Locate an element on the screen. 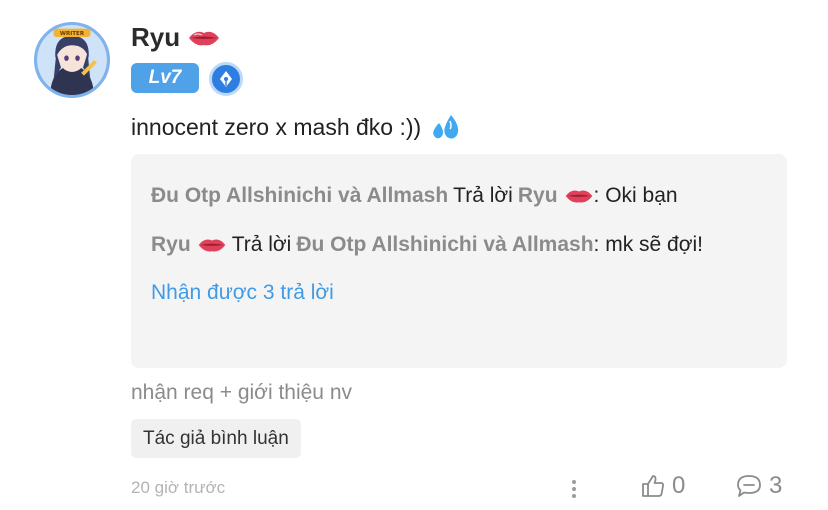  more-options-icon is located at coordinates (574, 489).